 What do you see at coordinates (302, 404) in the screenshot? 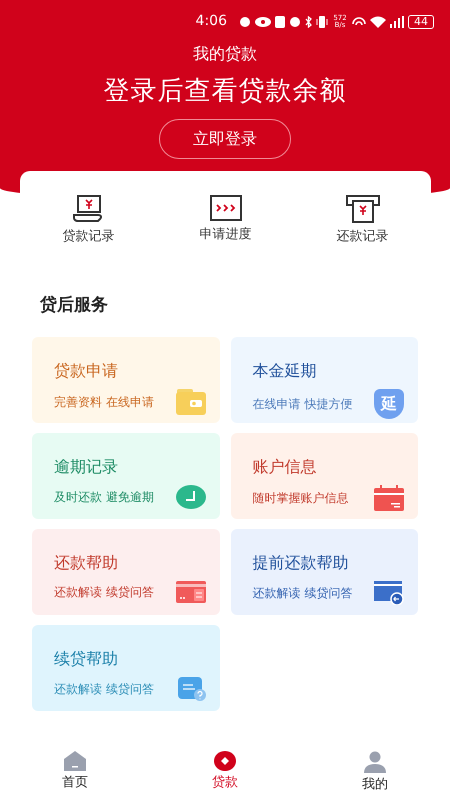
I see `service-subtitle: 在线申请 快捷方便` at bounding box center [302, 404].